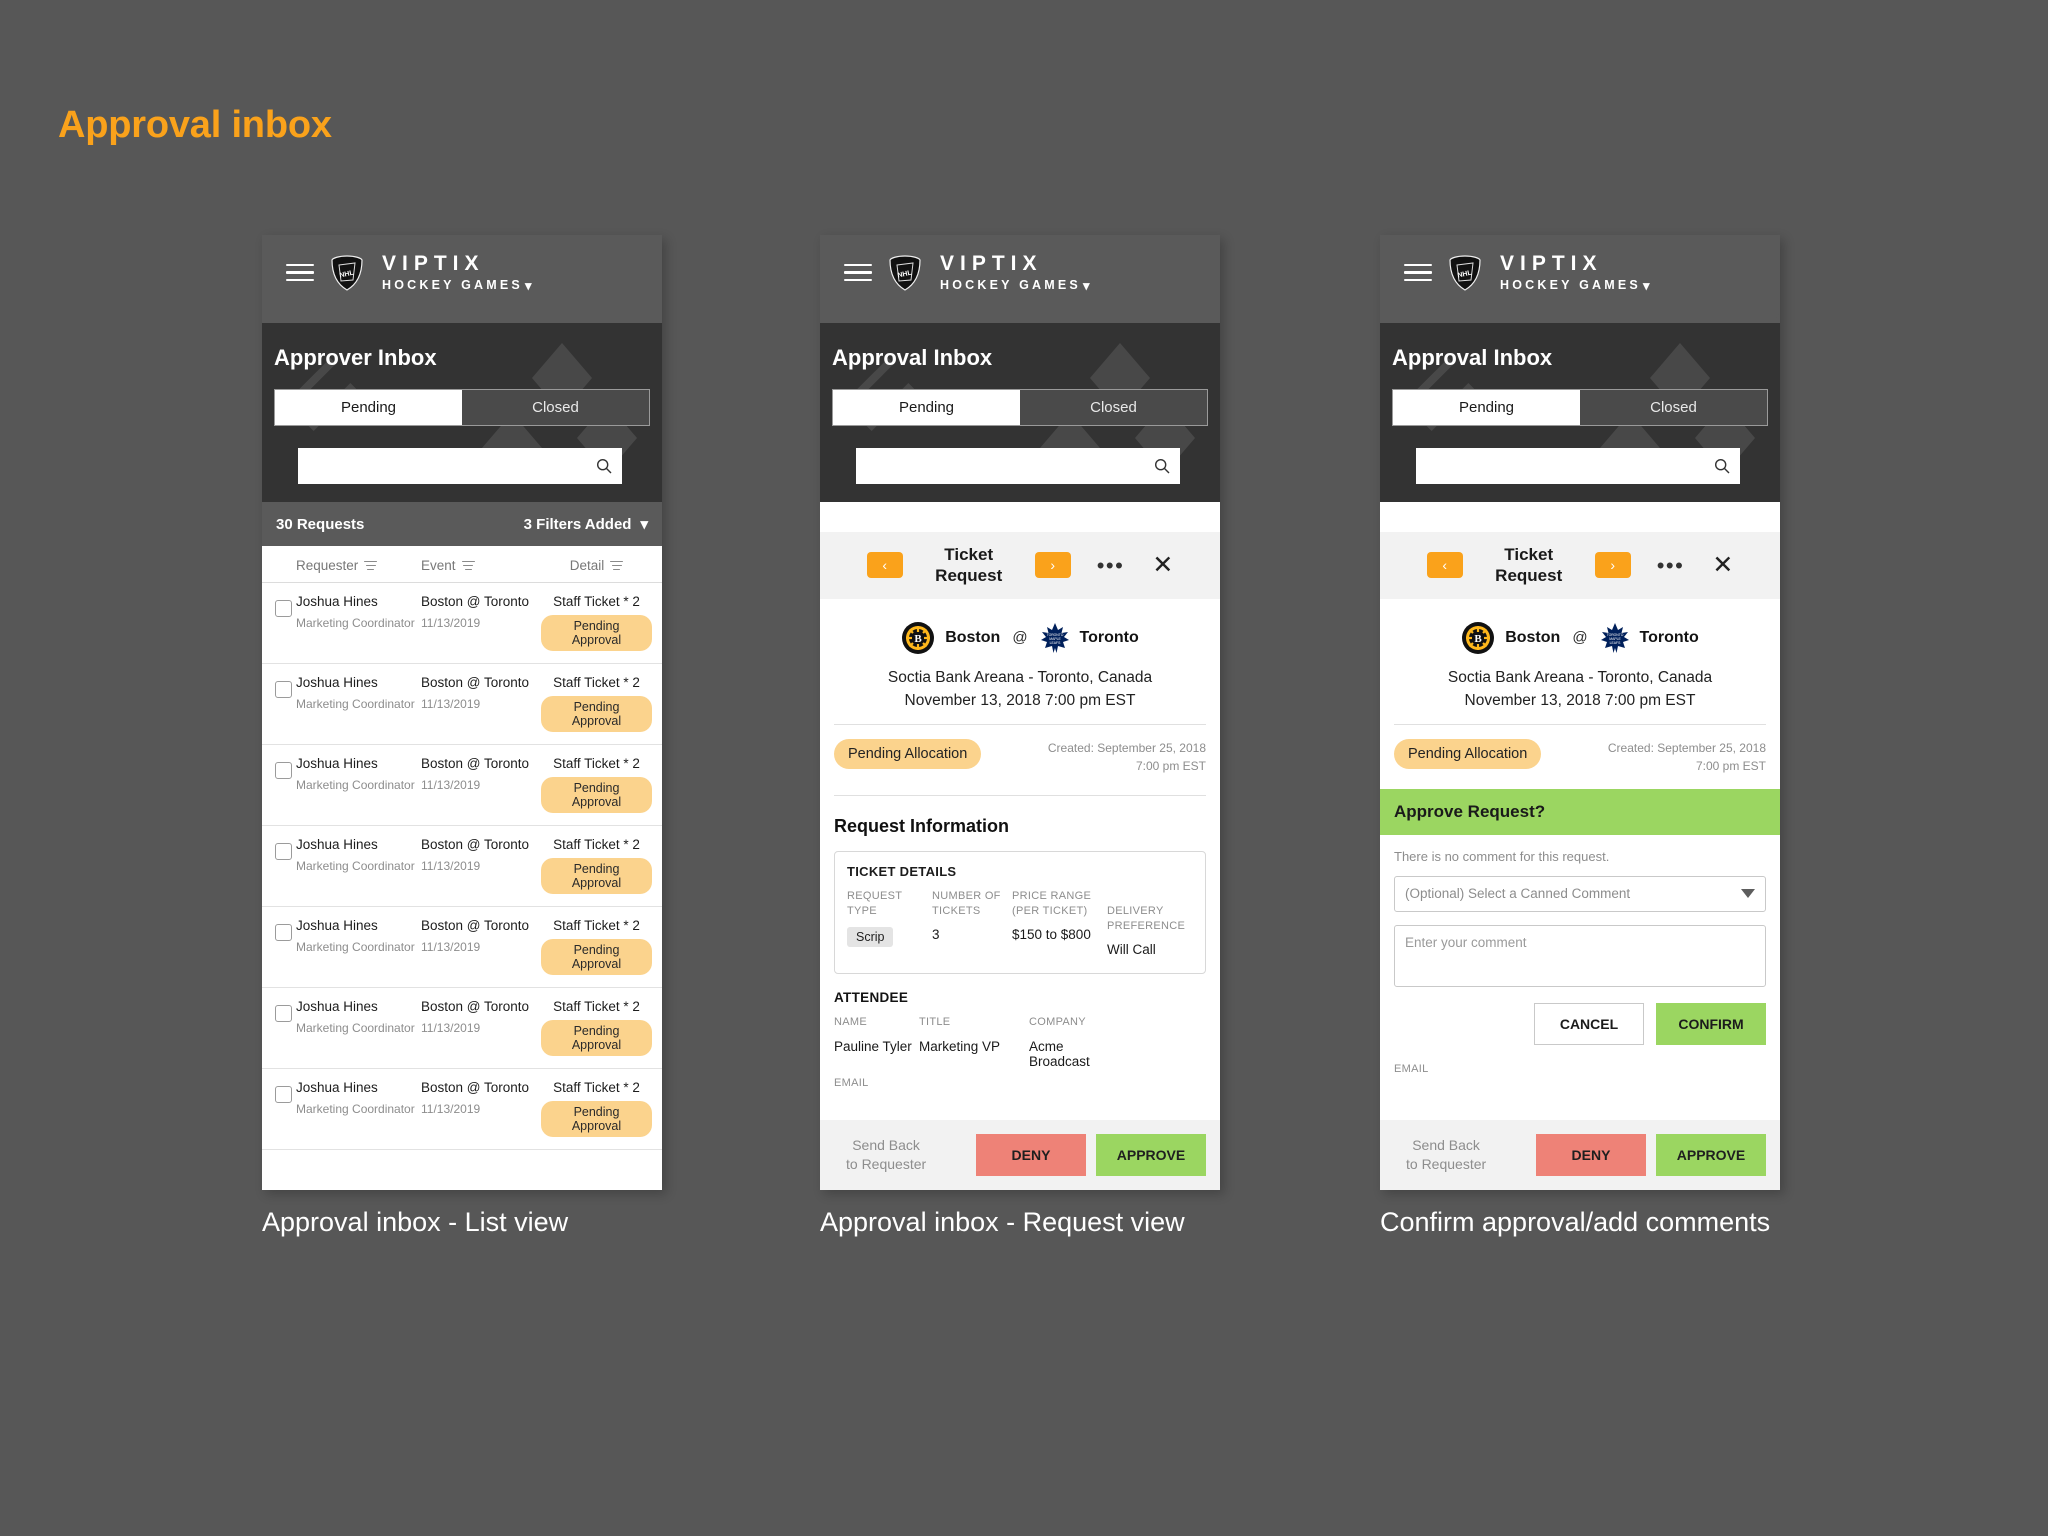  I want to click on column-event: Event, so click(481, 564).